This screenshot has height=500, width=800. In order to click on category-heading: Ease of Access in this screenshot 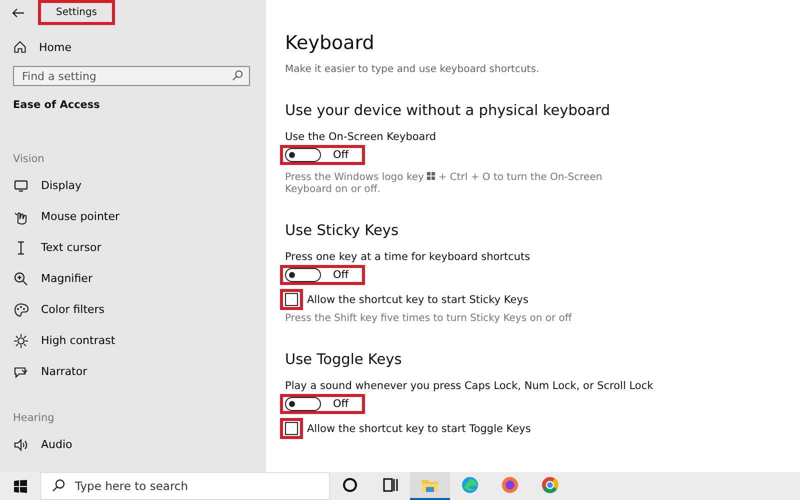, I will do `click(57, 105)`.